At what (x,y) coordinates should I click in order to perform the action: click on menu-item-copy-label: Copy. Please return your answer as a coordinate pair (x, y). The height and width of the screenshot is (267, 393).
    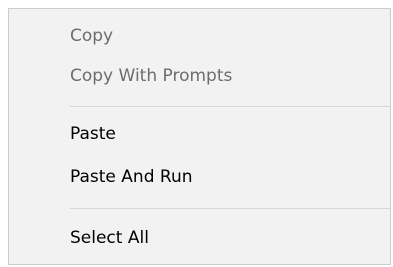
    Looking at the image, I should click on (92, 36).